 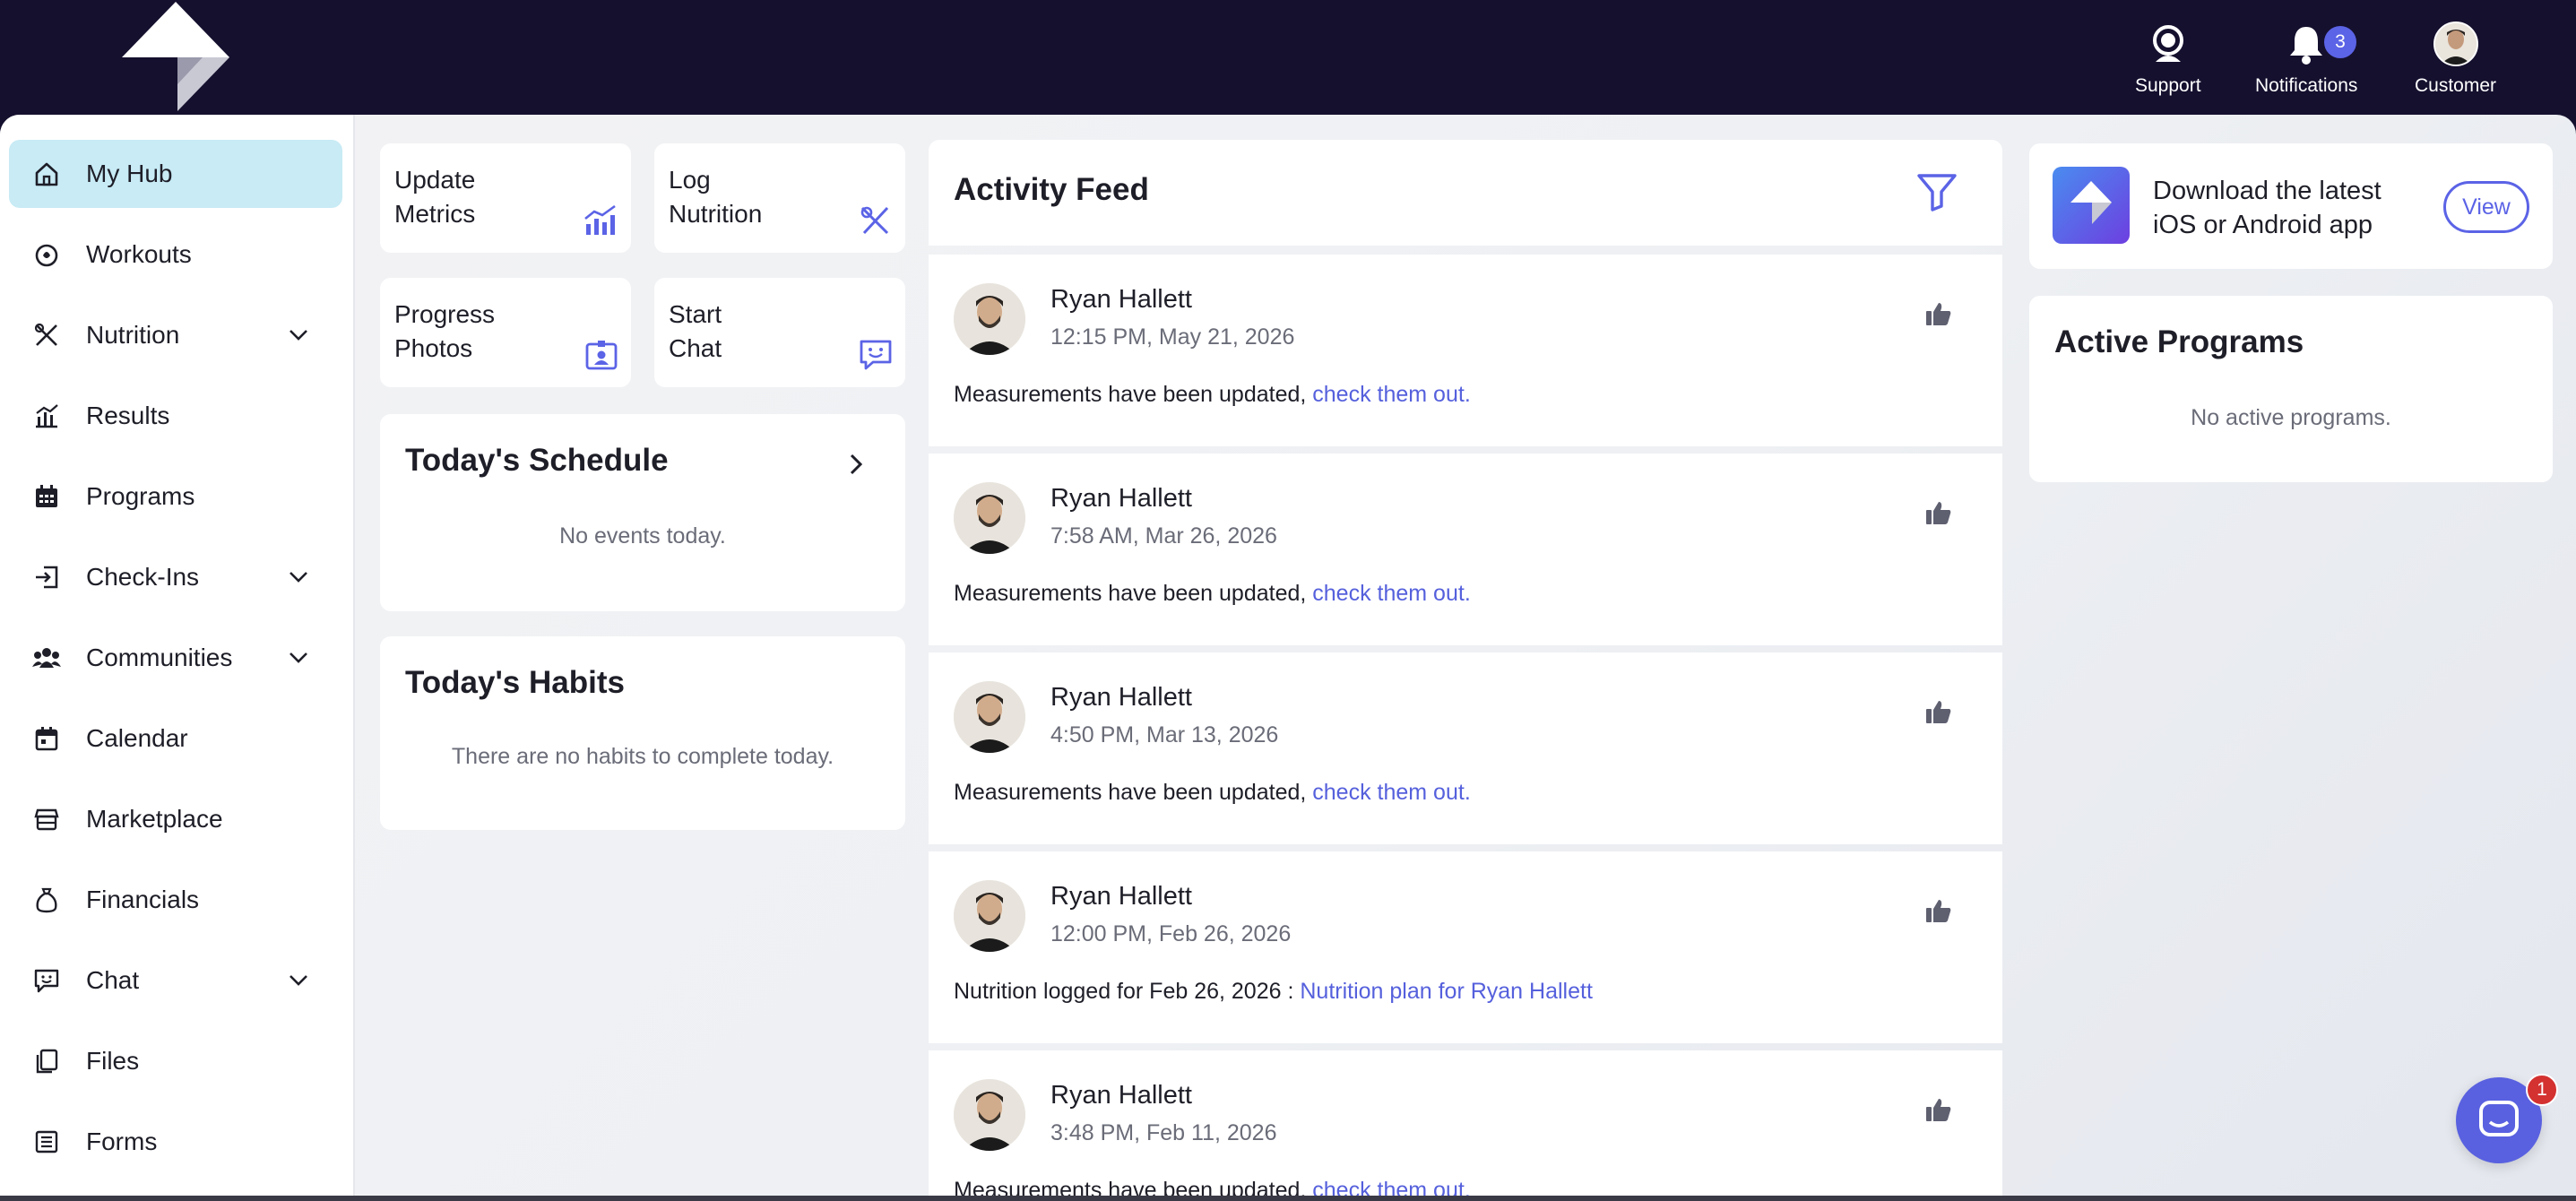 I want to click on files-icon, so click(x=46, y=1061).